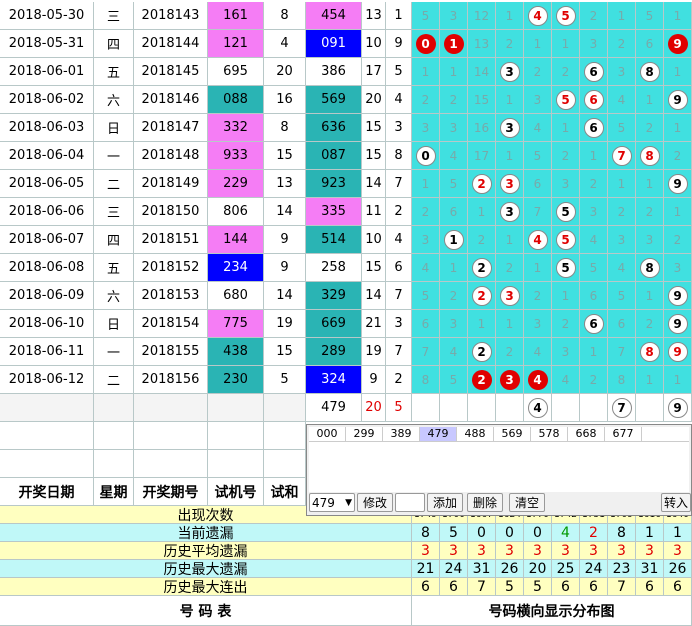  What do you see at coordinates (649, 155) in the screenshot?
I see `ball-8: 8` at bounding box center [649, 155].